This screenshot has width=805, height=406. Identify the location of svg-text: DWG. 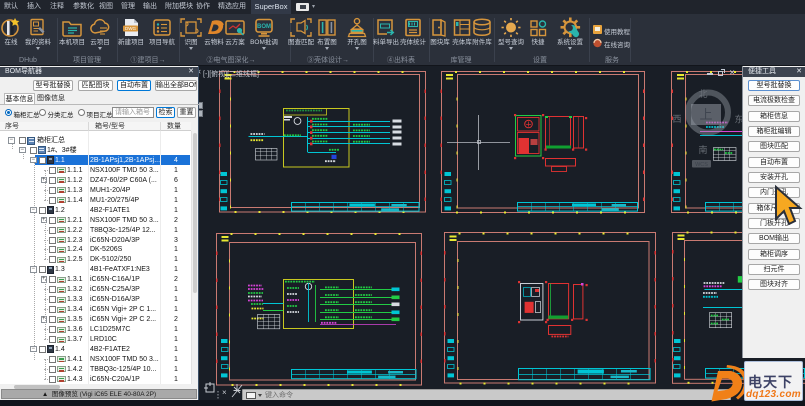
(130, 28).